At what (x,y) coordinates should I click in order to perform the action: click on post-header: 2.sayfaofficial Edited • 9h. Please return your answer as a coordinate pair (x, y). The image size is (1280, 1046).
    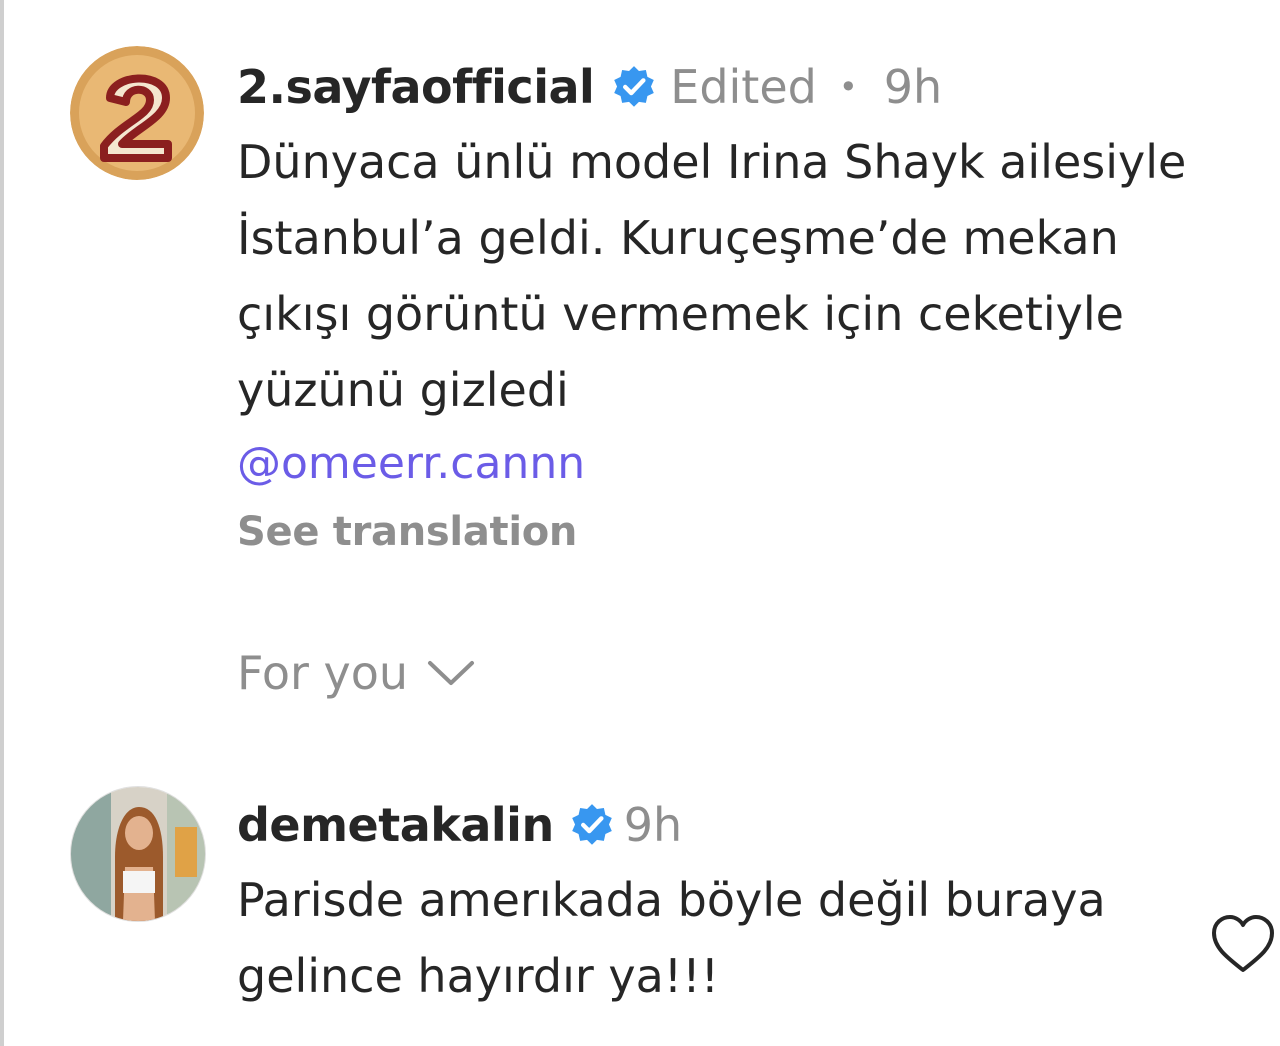
    Looking at the image, I should click on (742, 87).